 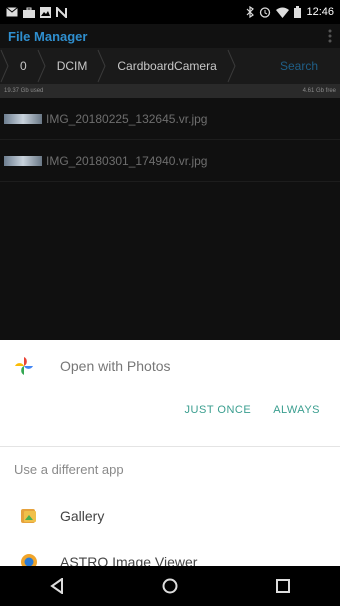 I want to click on gallery-icon, so click(x=28, y=516).